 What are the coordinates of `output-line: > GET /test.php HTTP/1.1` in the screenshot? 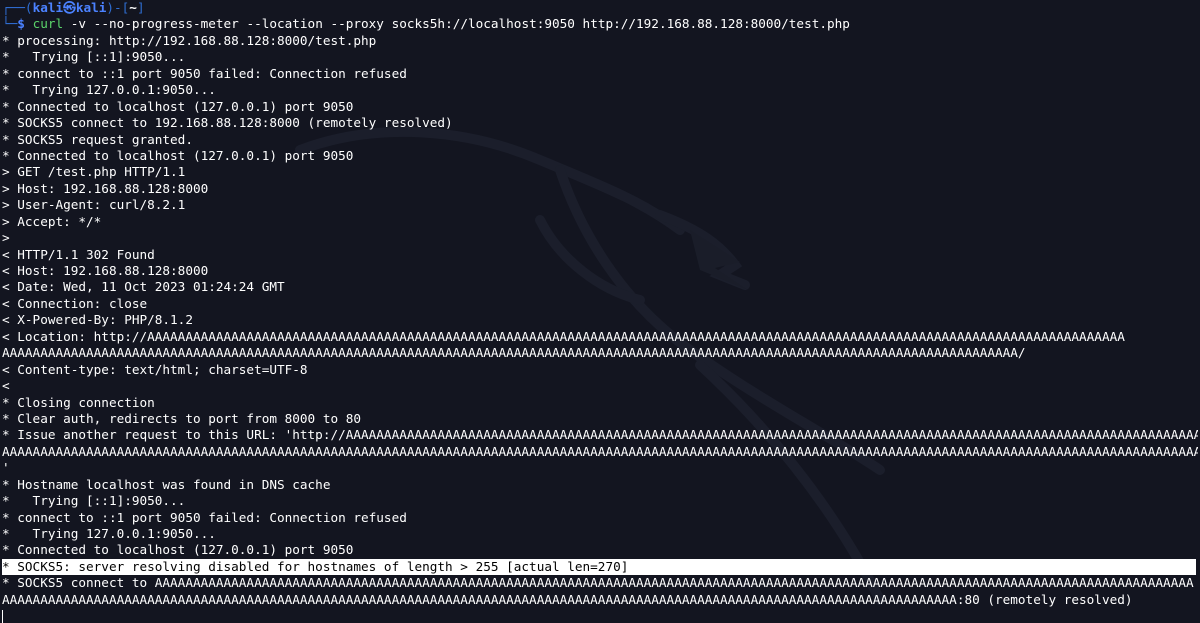 It's located at (94, 172).